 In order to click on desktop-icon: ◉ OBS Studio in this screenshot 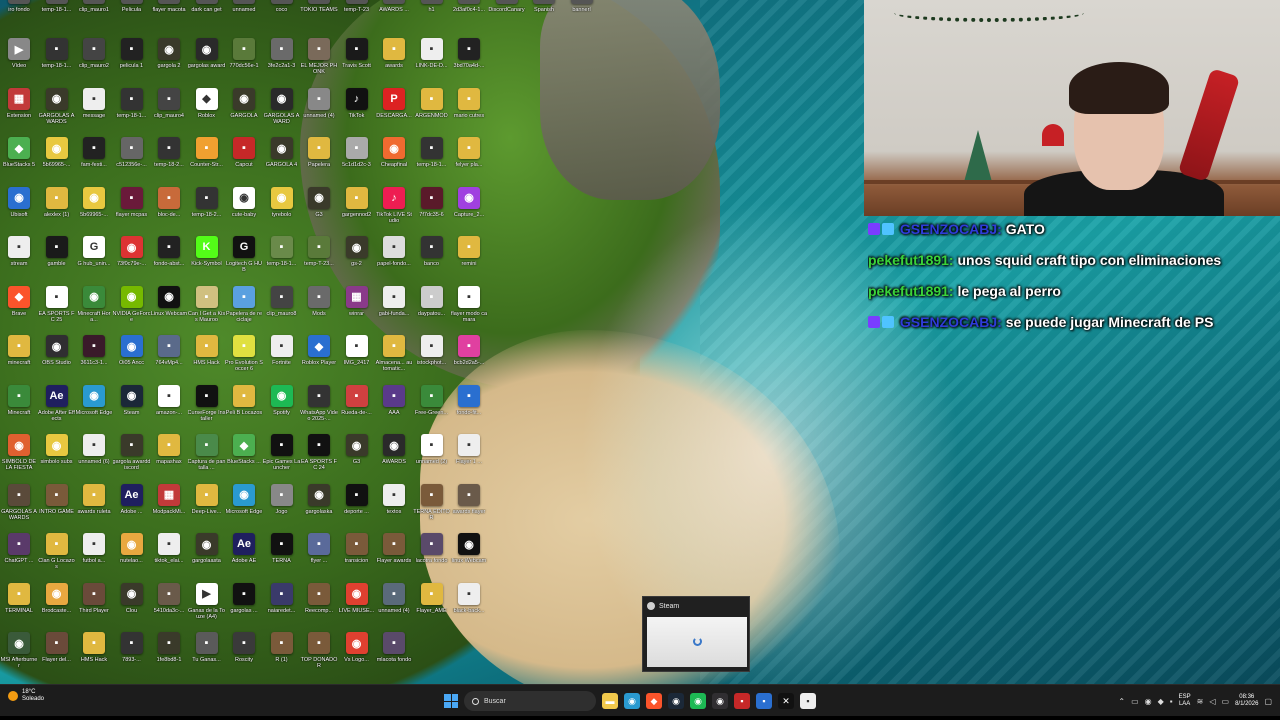, I will do `click(57, 359)`.